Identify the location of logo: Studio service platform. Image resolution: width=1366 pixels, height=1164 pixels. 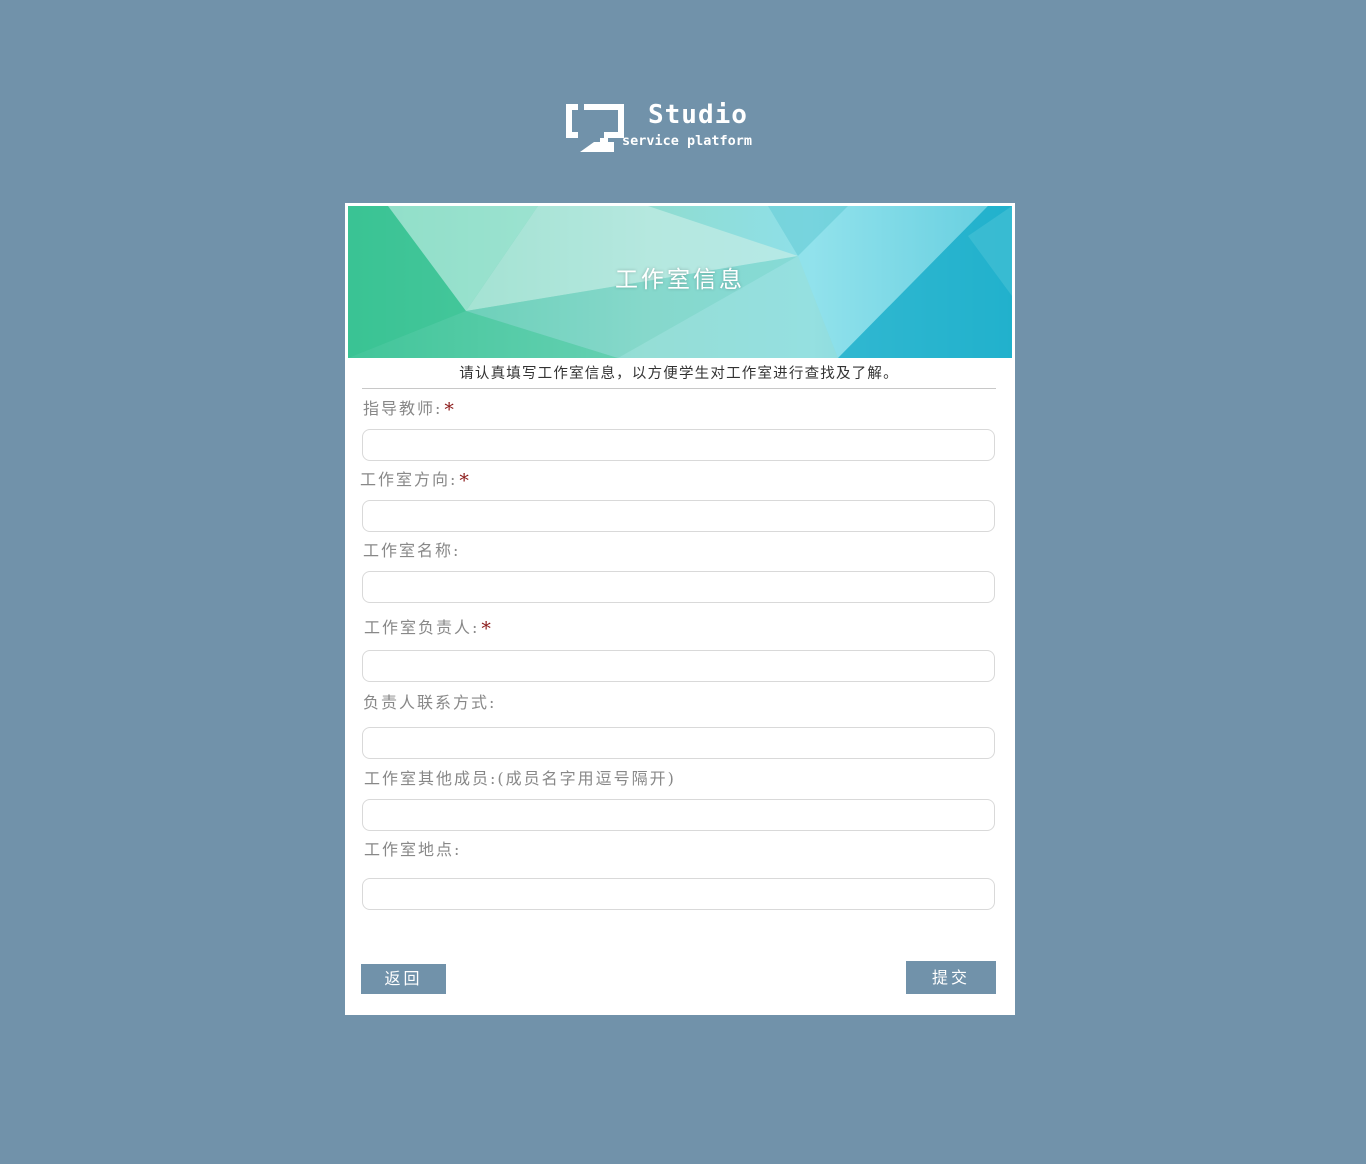
(684, 128).